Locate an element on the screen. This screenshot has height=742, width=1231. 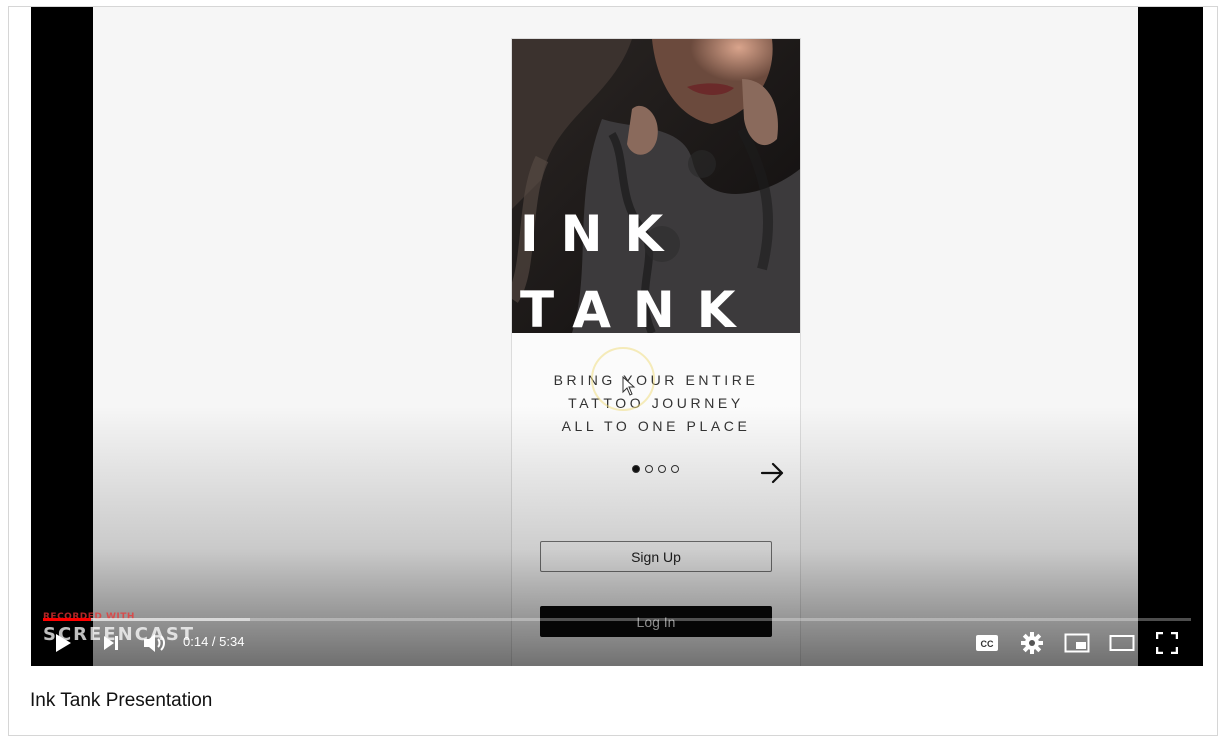
theater-button is located at coordinates (1122, 643).